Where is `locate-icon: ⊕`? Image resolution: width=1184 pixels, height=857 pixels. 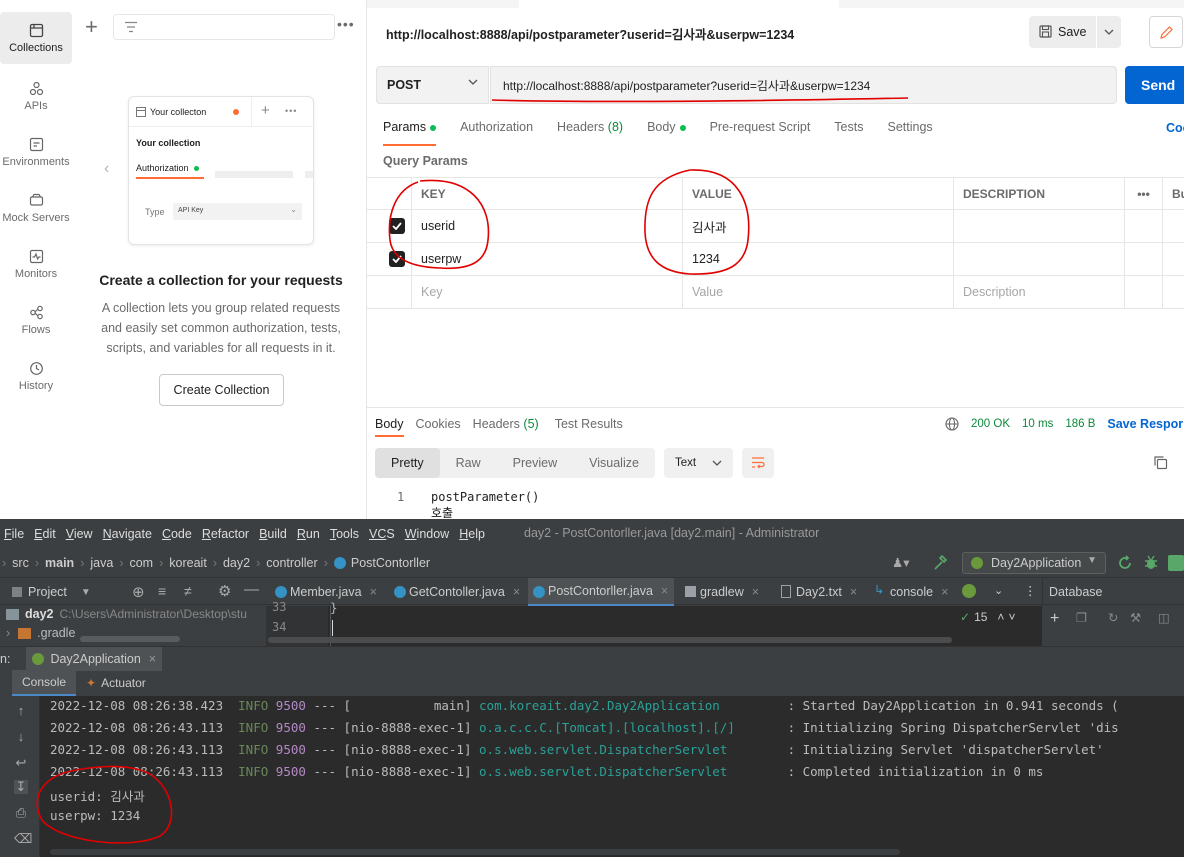
locate-icon: ⊕ is located at coordinates (138, 592).